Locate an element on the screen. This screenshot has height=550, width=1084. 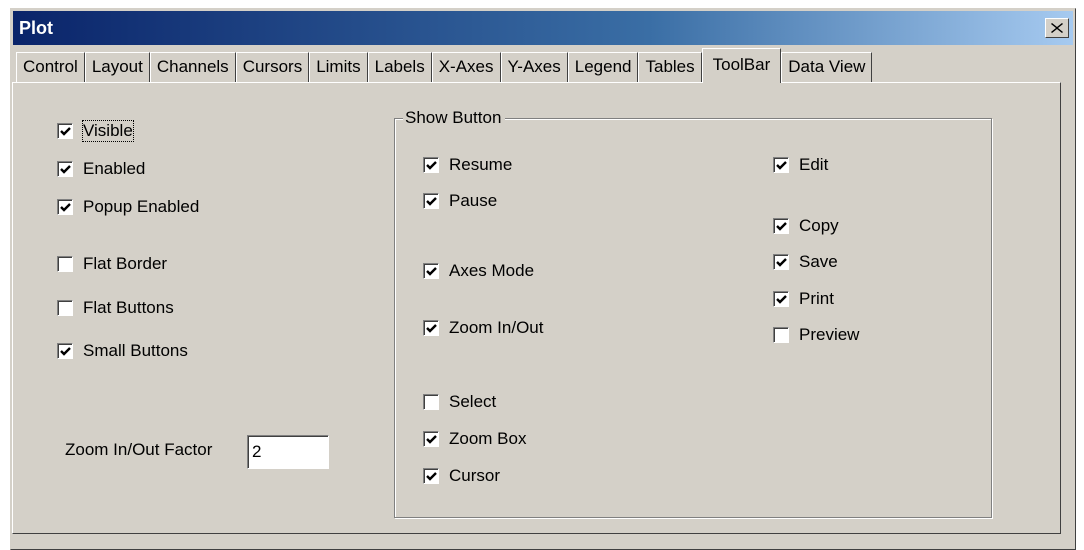
edit-checkbox: Edit is located at coordinates (800, 165).